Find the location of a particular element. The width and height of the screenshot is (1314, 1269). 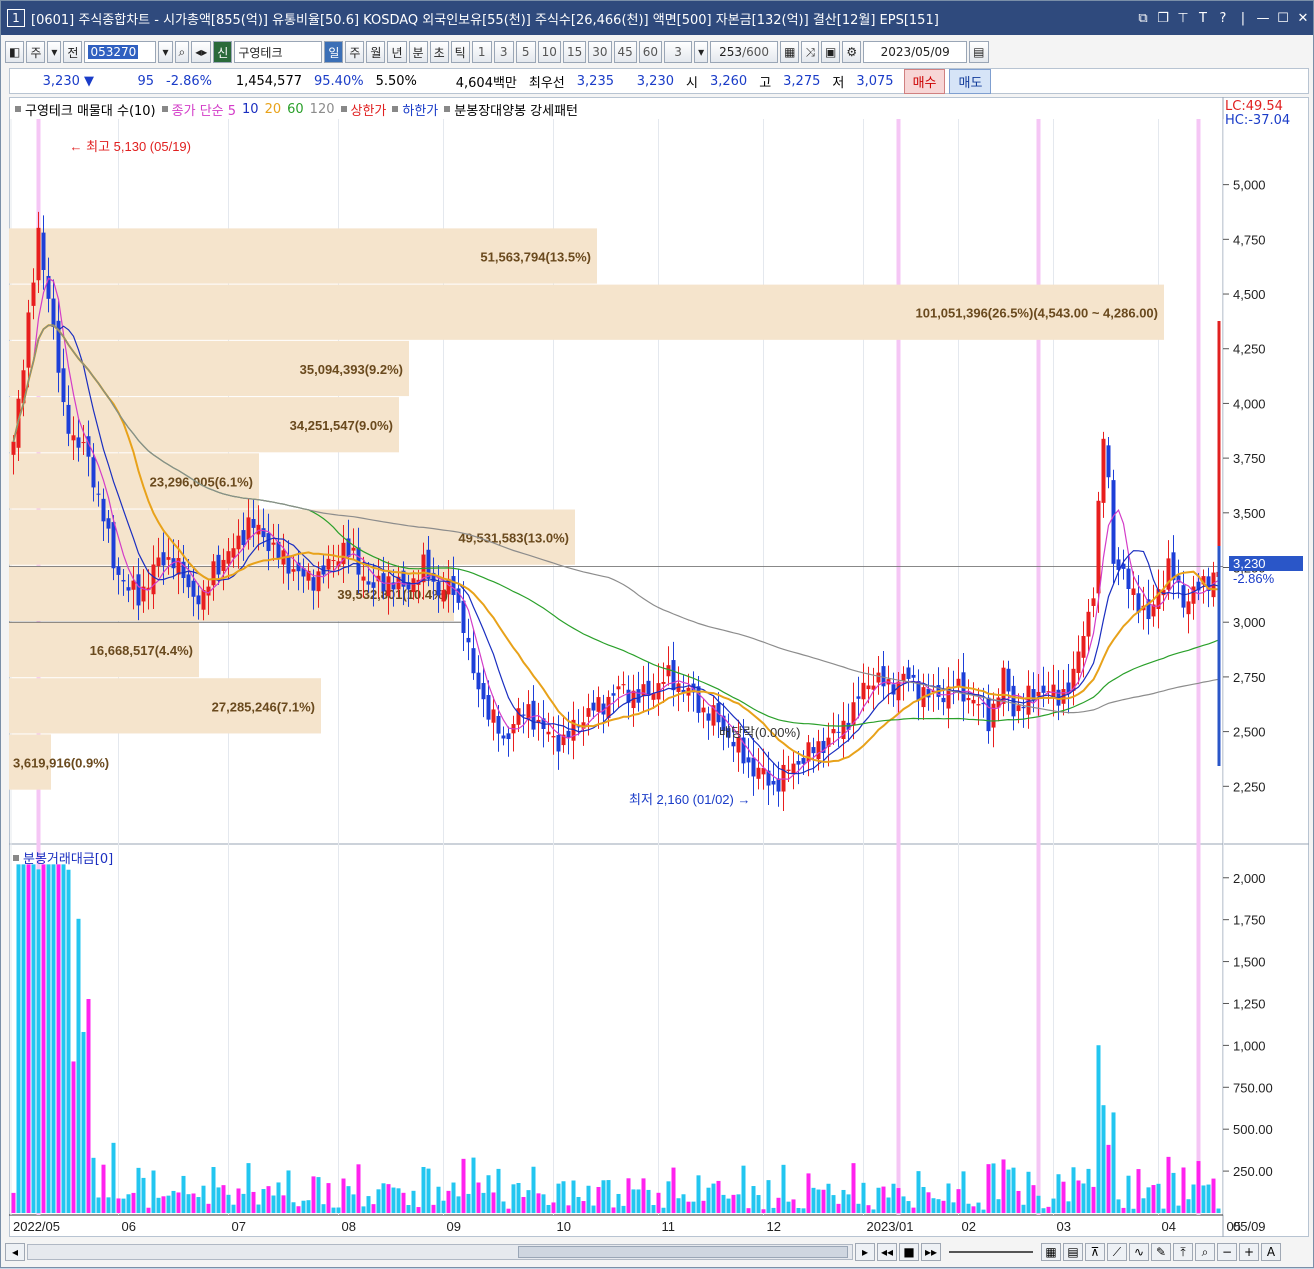

volume-legend: 분봉거래대금[0] is located at coordinates (63, 857).